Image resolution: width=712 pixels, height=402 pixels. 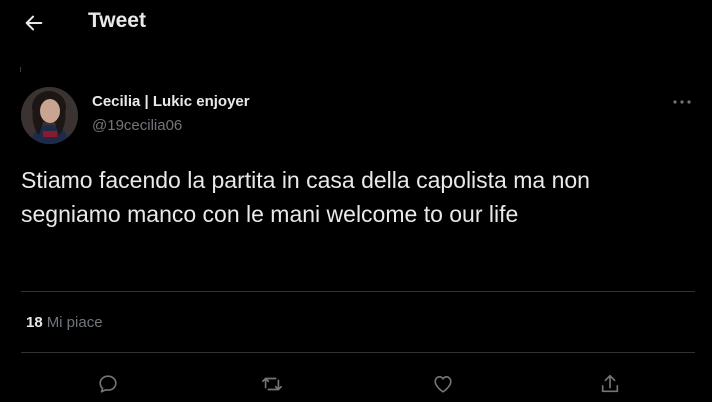 What do you see at coordinates (171, 101) in the screenshot?
I see `author-display-name: Cecilia | Lukic enjoyer` at bounding box center [171, 101].